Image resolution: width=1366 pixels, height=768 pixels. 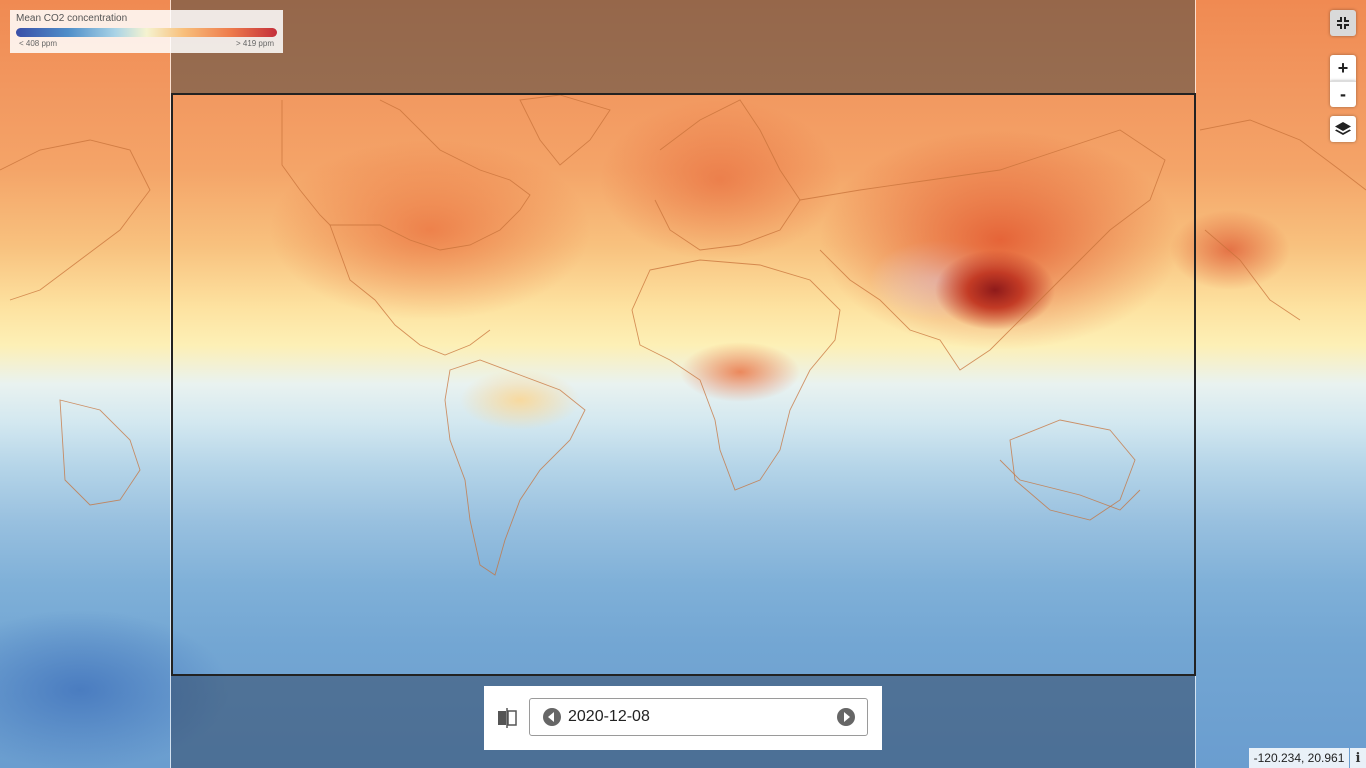 I want to click on date-control-panel: 2020-12-08, so click(x=683, y=718).